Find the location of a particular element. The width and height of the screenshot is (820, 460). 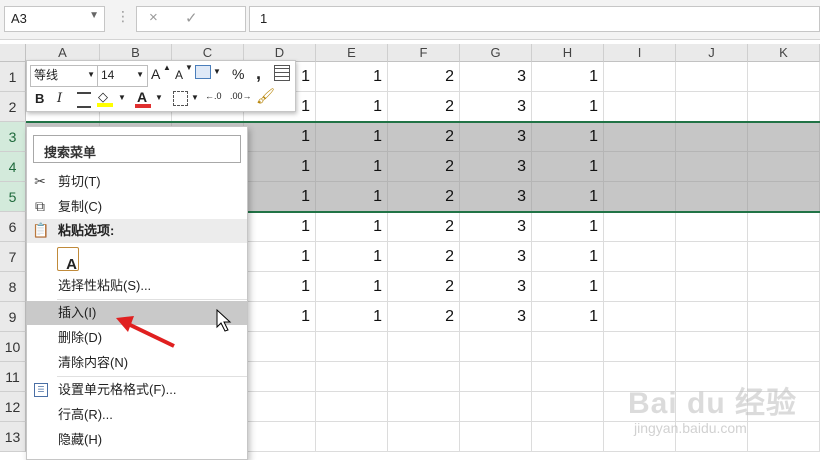

cell-h7: 1 is located at coordinates (568, 257).